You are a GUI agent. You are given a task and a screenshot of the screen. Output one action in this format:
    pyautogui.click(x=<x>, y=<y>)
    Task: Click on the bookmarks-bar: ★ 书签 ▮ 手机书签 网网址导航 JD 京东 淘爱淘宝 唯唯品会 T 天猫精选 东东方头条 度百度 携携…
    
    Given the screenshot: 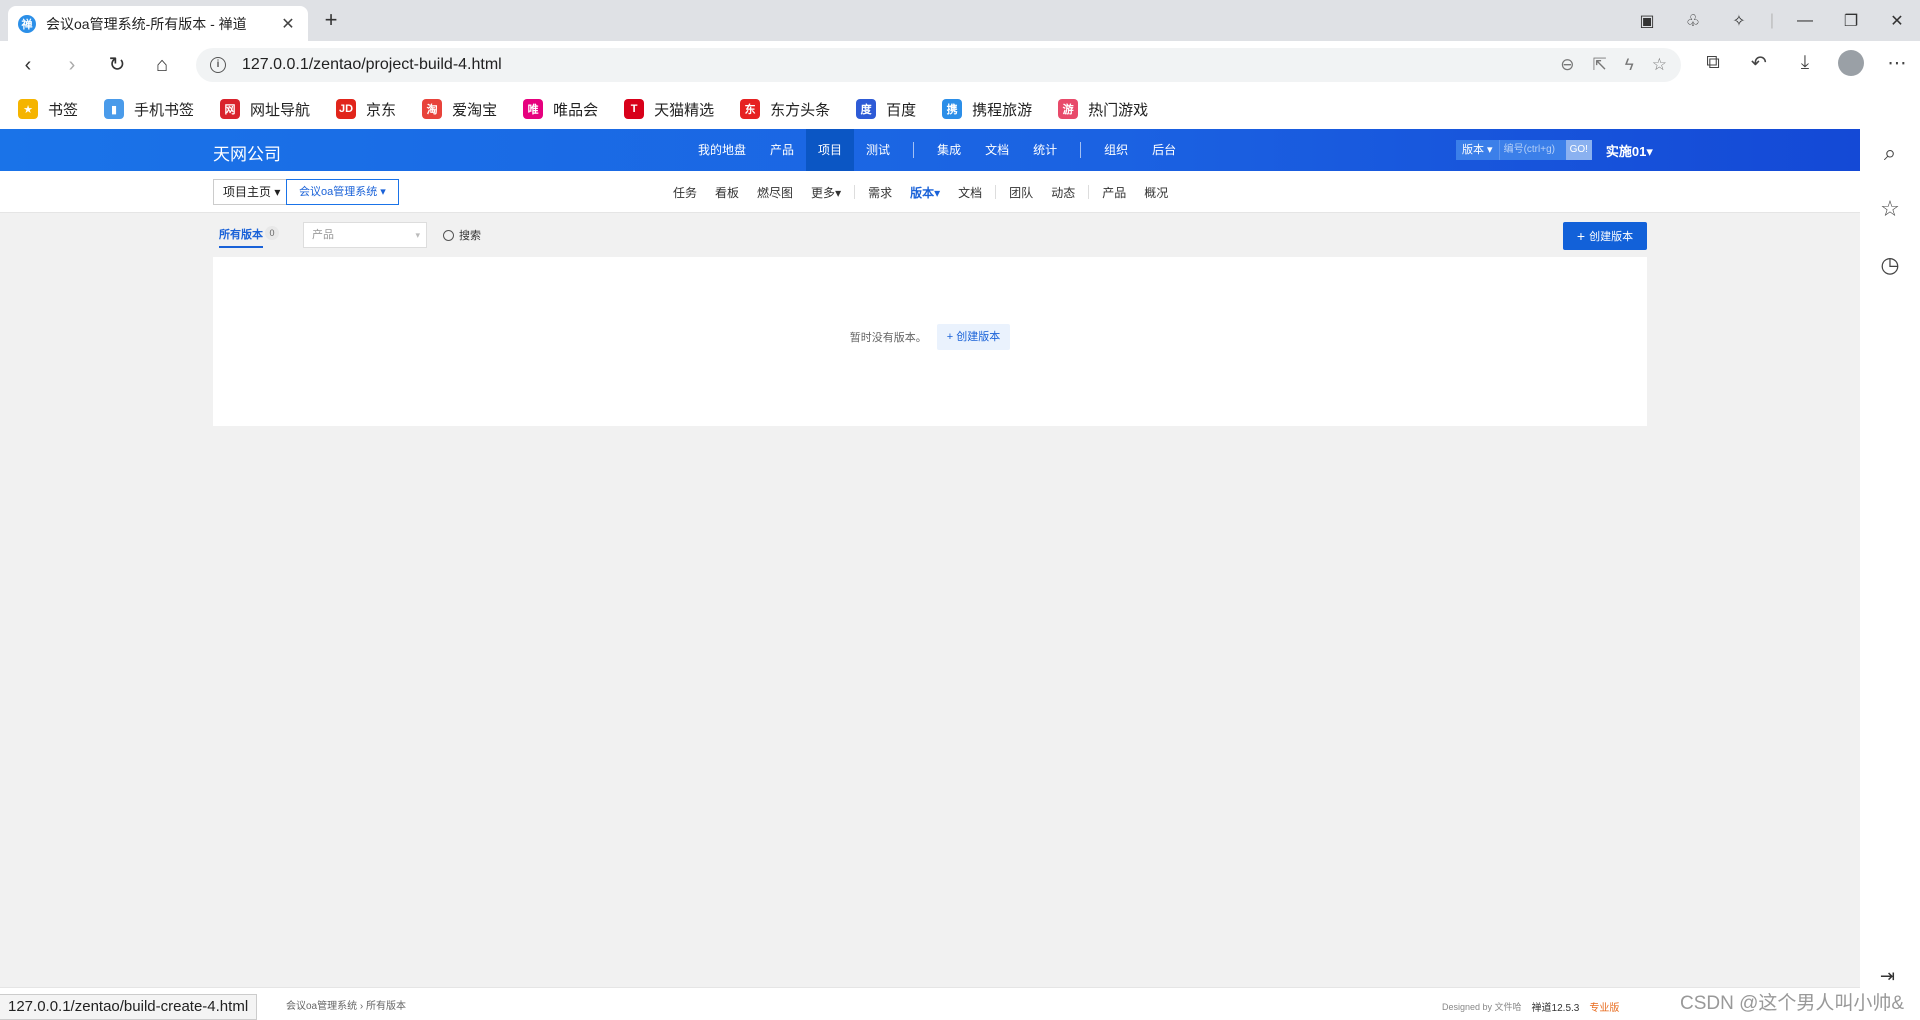 What is the action you would take?
    pyautogui.click(x=960, y=109)
    